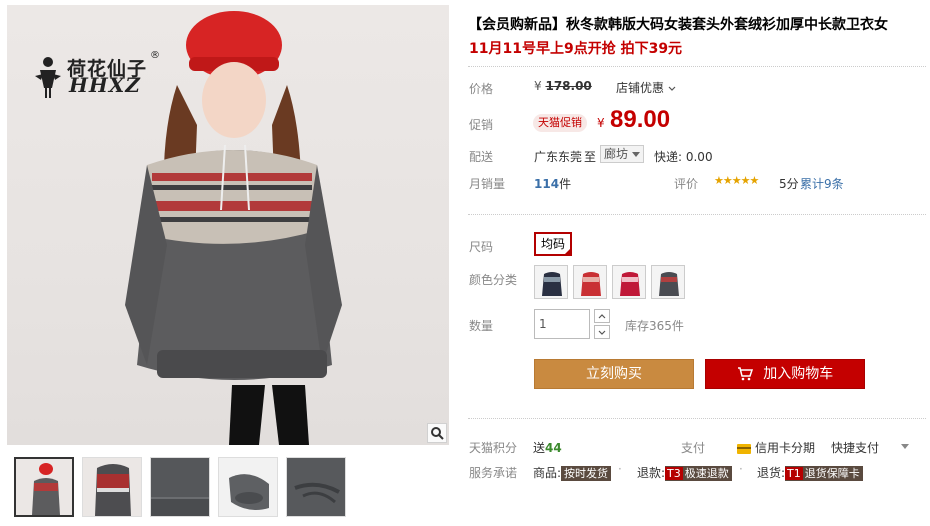 The height and width of the screenshot is (526, 930). Describe the element at coordinates (785, 448) in the screenshot. I see `credit-installment-label: 信用卡分期` at that location.